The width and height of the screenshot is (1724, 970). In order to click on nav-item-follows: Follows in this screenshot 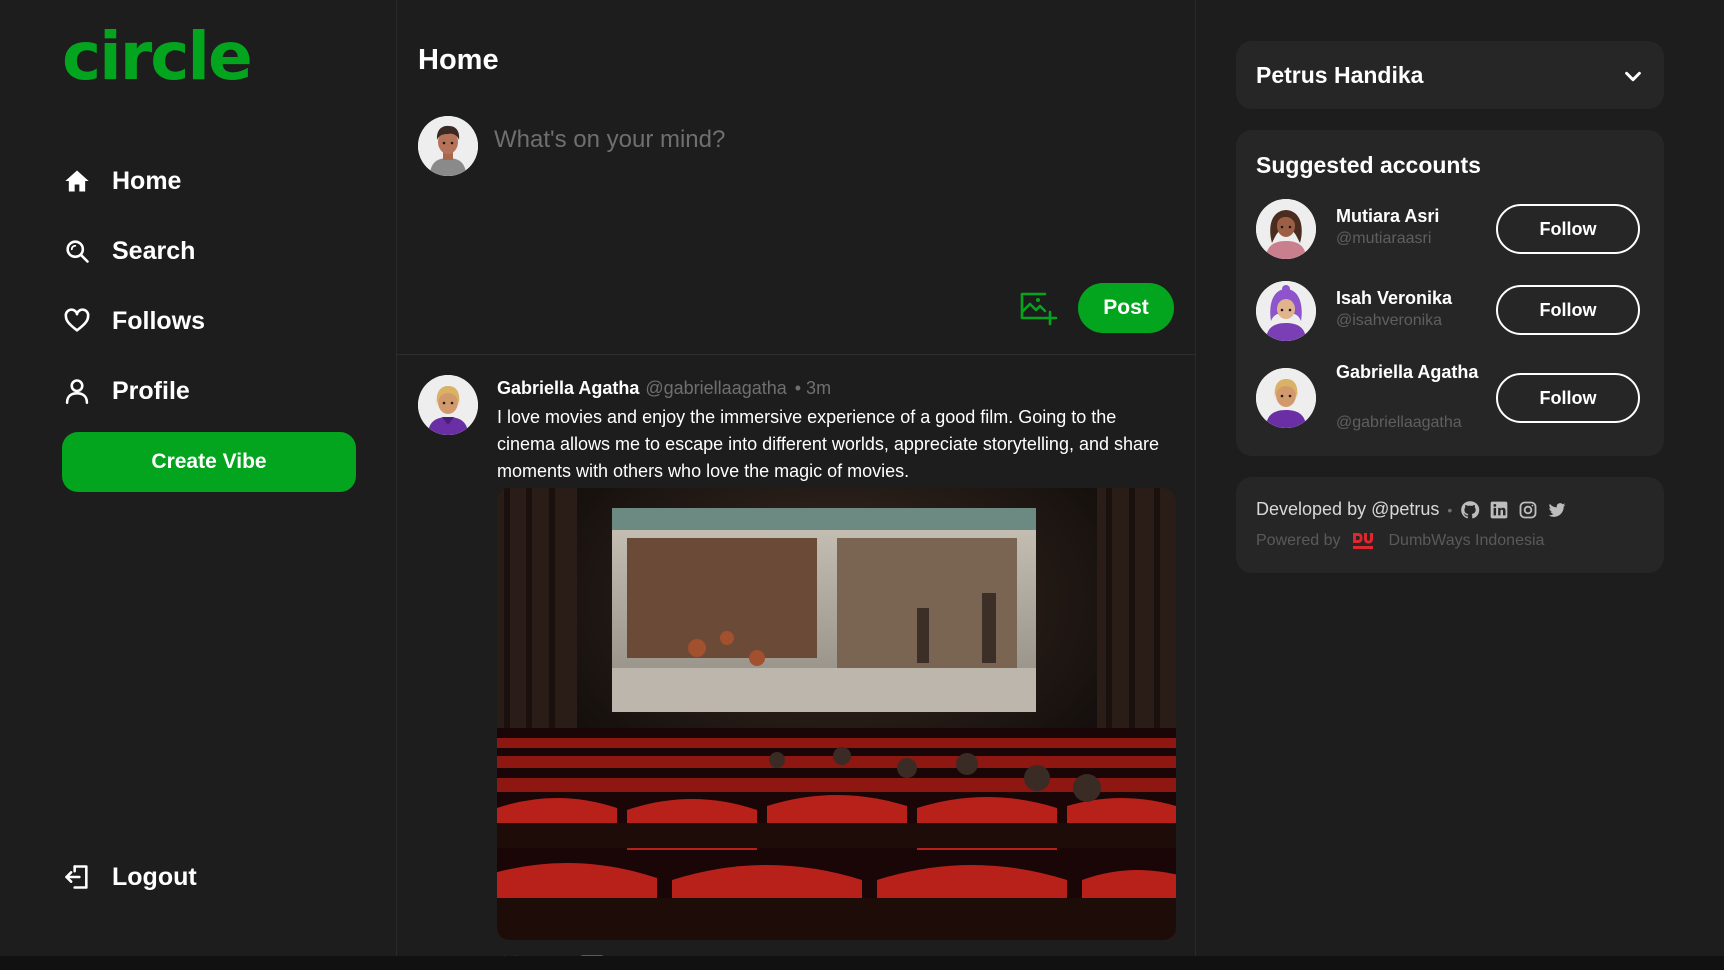, I will do `click(133, 321)`.